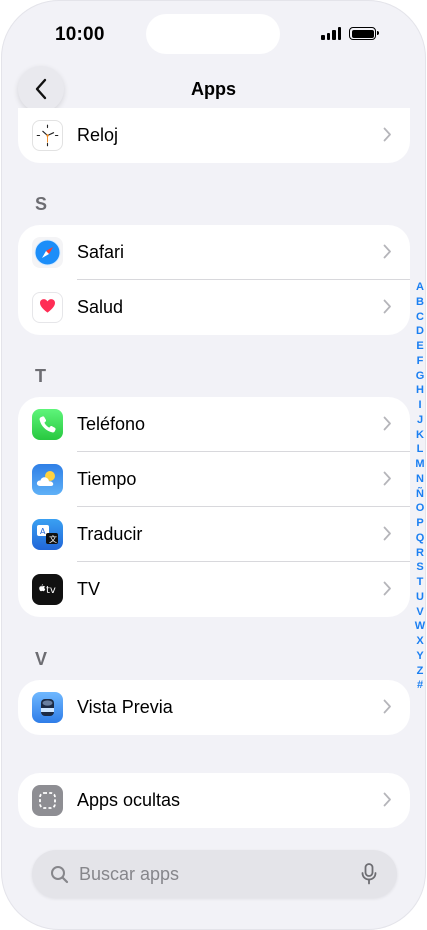  What do you see at coordinates (420, 597) in the screenshot?
I see `index-letter: U` at bounding box center [420, 597].